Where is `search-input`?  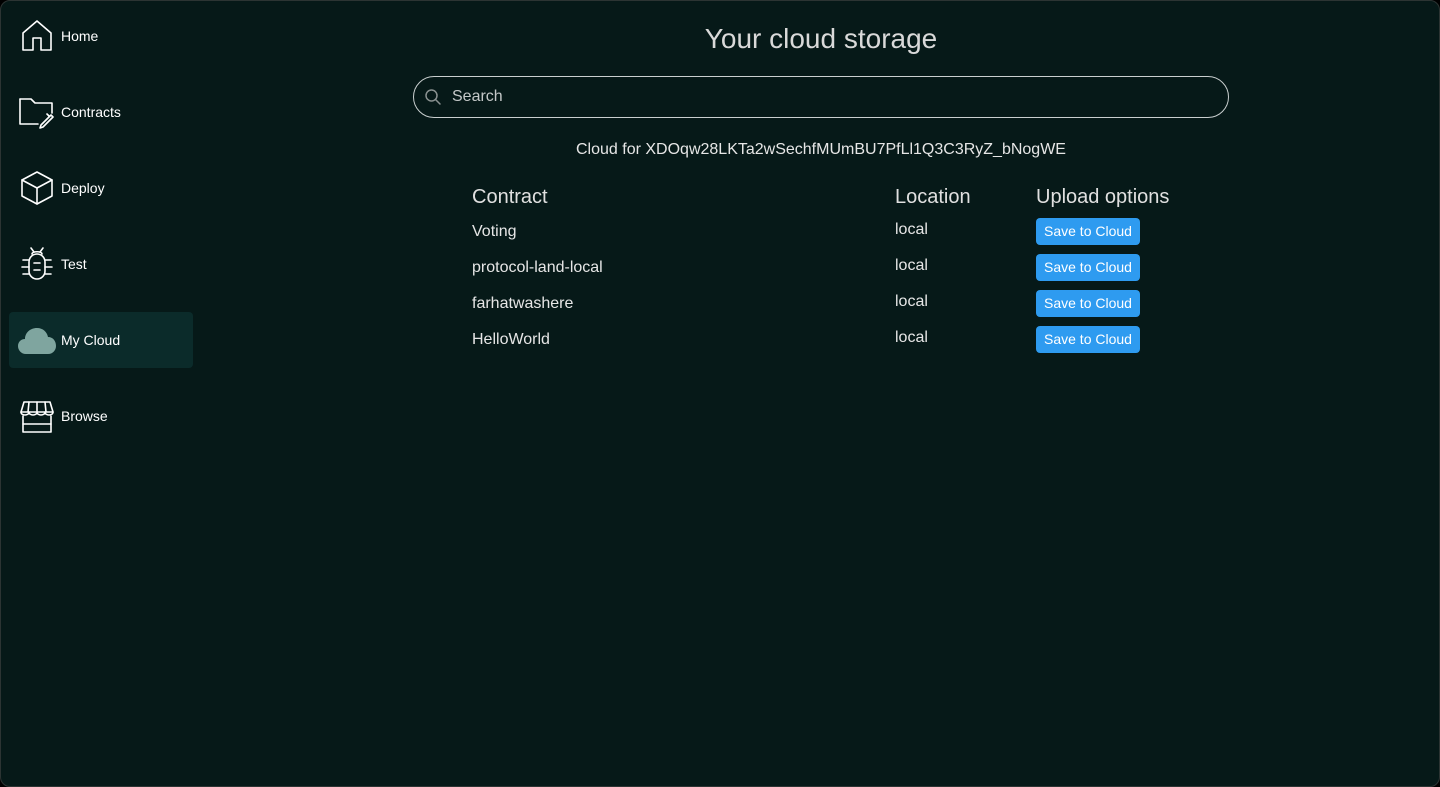
search-input is located at coordinates (832, 97).